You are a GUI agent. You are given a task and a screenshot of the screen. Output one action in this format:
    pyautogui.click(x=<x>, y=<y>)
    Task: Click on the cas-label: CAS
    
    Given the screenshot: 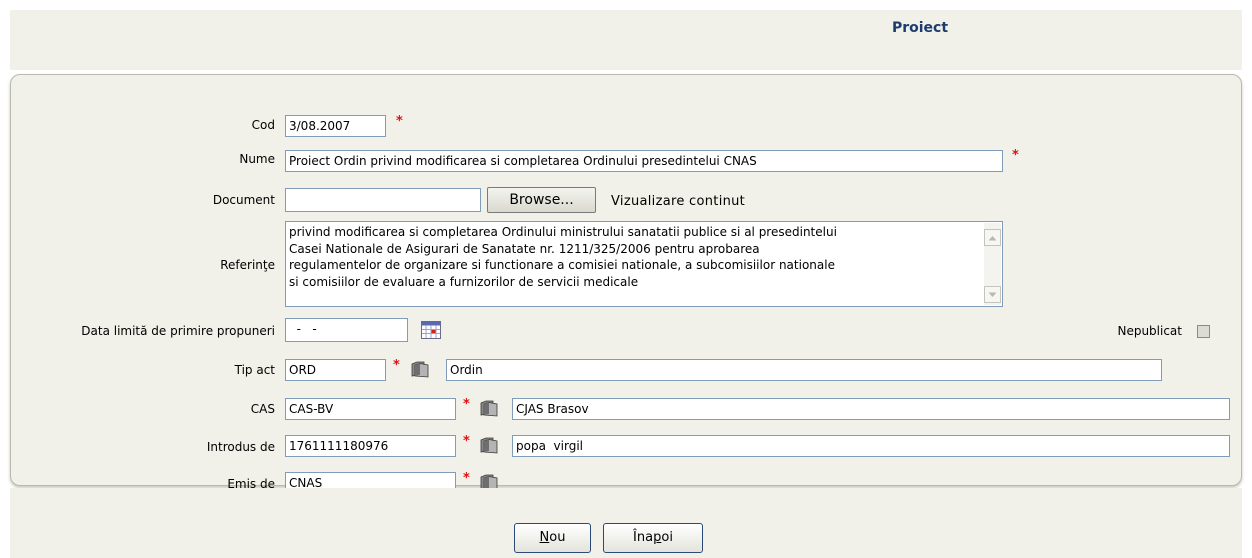 What is the action you would take?
    pyautogui.click(x=262, y=409)
    